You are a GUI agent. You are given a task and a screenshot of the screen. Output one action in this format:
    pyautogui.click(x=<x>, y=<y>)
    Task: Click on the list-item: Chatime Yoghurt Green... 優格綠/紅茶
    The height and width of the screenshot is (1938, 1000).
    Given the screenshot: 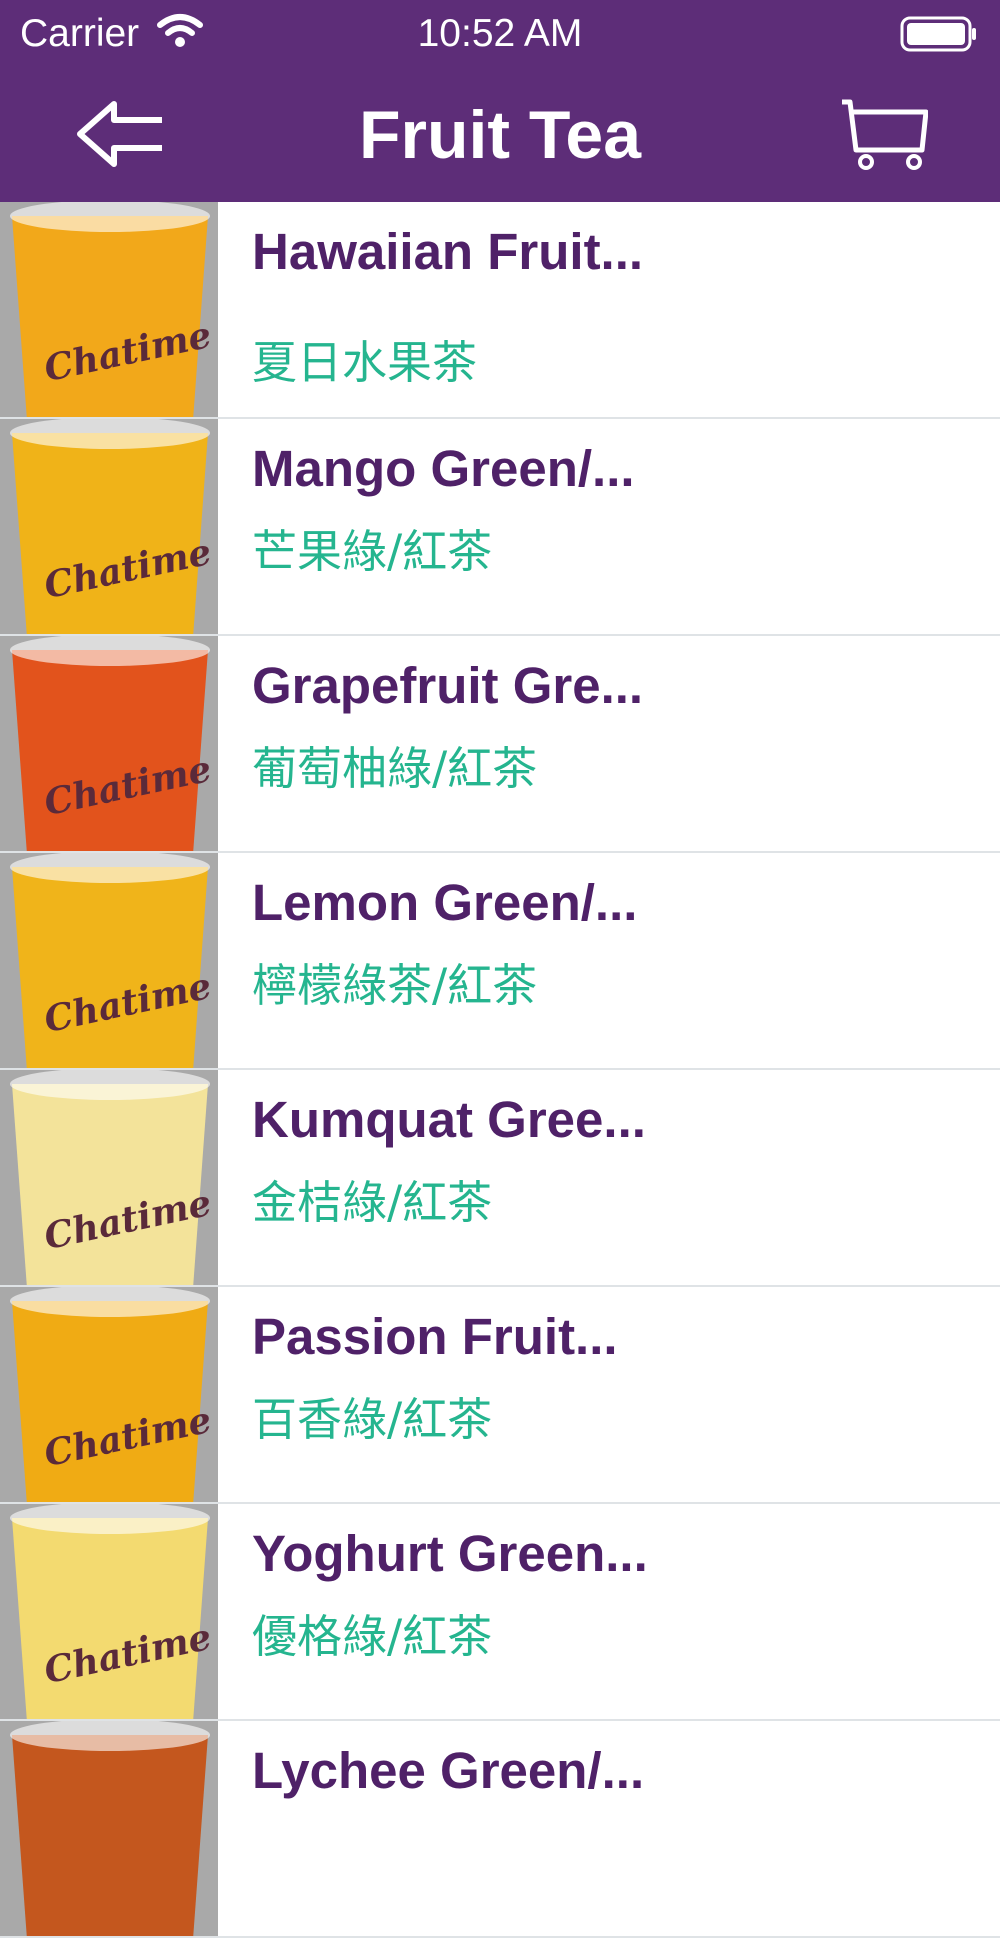 What is the action you would take?
    pyautogui.click(x=500, y=1612)
    